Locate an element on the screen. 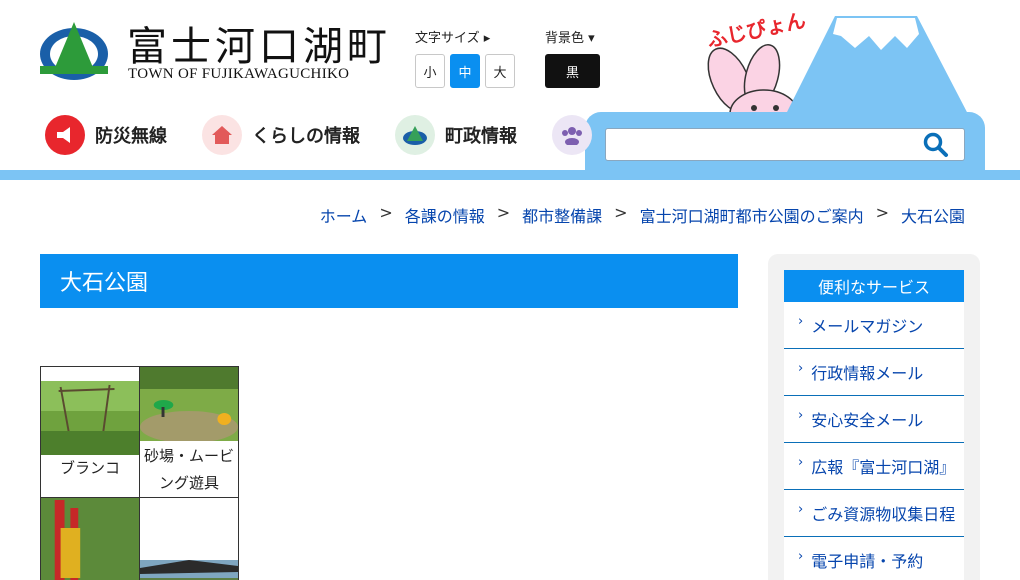 The width and height of the screenshot is (1020, 580). nav-bousai-musen: 防災無線 is located at coordinates (106, 135).